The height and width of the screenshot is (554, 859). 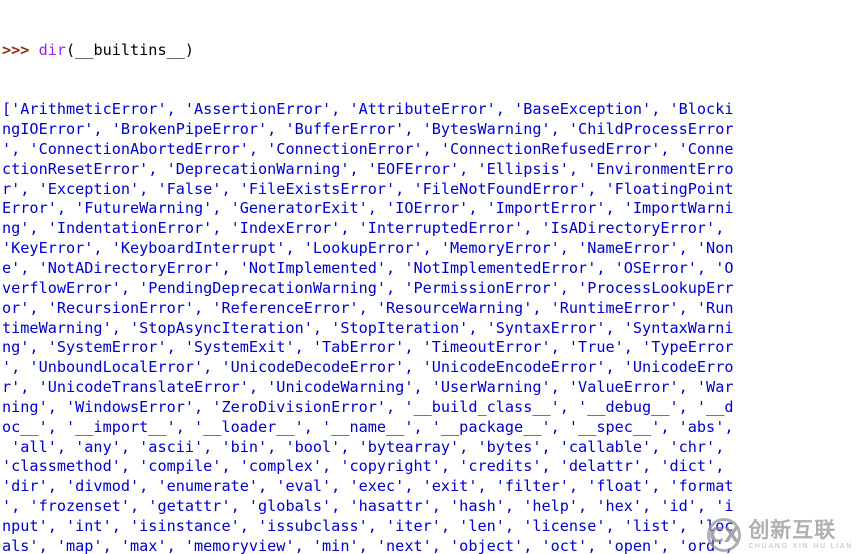 I want to click on command-arguments: (__builtins__), so click(x=130, y=49).